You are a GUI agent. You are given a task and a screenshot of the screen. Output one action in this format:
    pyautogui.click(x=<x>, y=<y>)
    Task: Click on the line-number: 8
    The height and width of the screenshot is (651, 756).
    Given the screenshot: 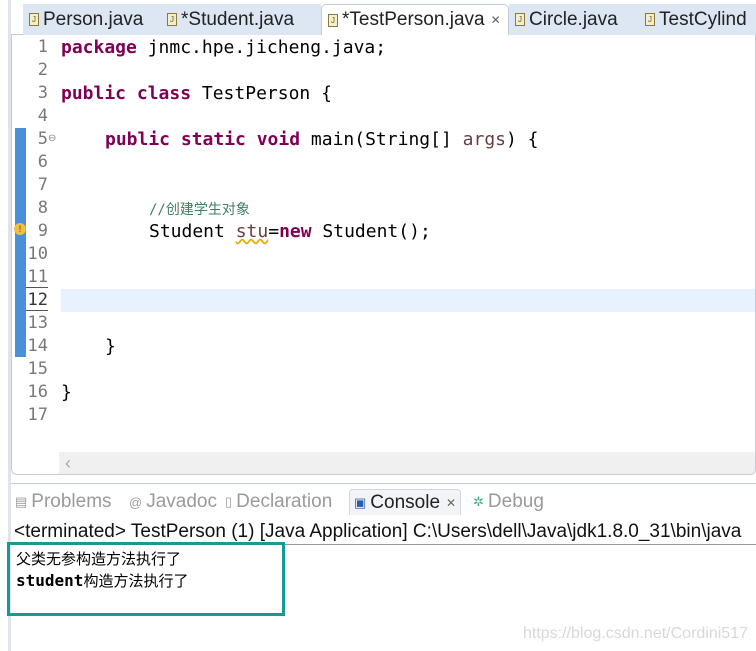 What is the action you would take?
    pyautogui.click(x=42, y=208)
    